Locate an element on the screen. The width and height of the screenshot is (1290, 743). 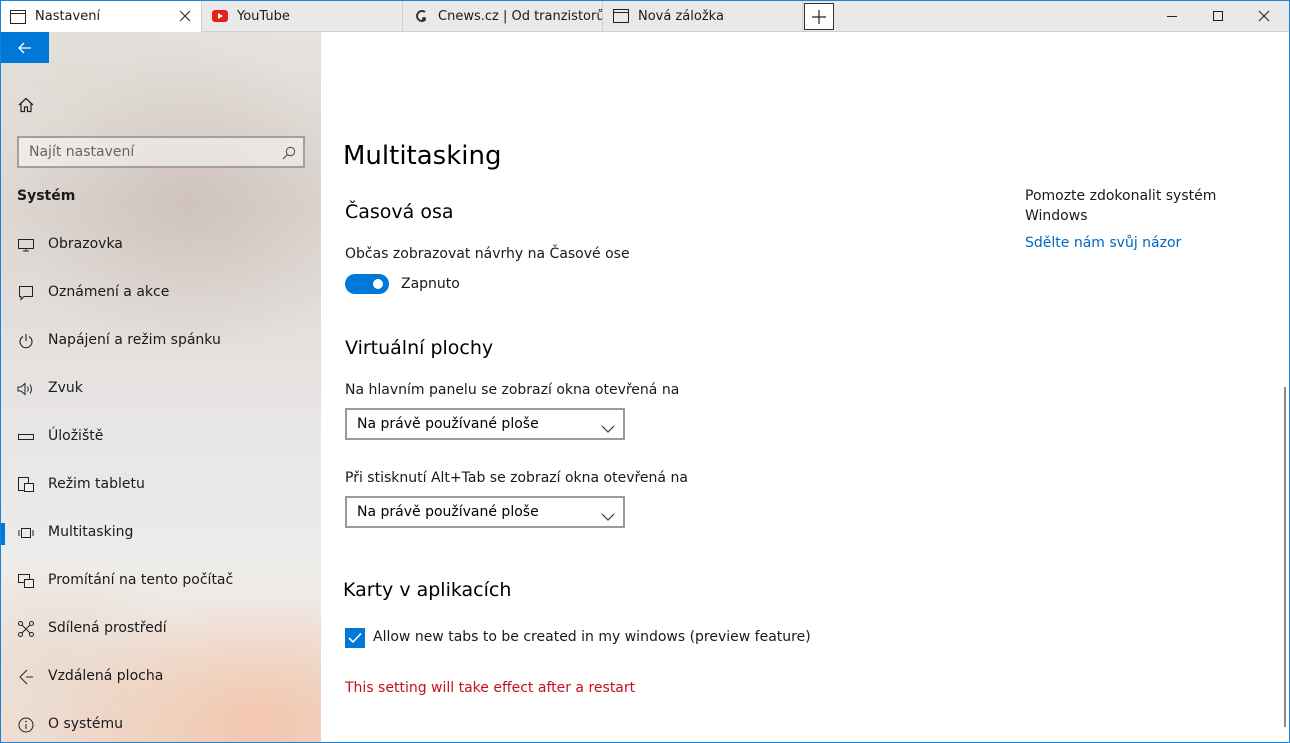
sidebar-item-rezim-tabletu: Režim tabletu is located at coordinates (160, 485).